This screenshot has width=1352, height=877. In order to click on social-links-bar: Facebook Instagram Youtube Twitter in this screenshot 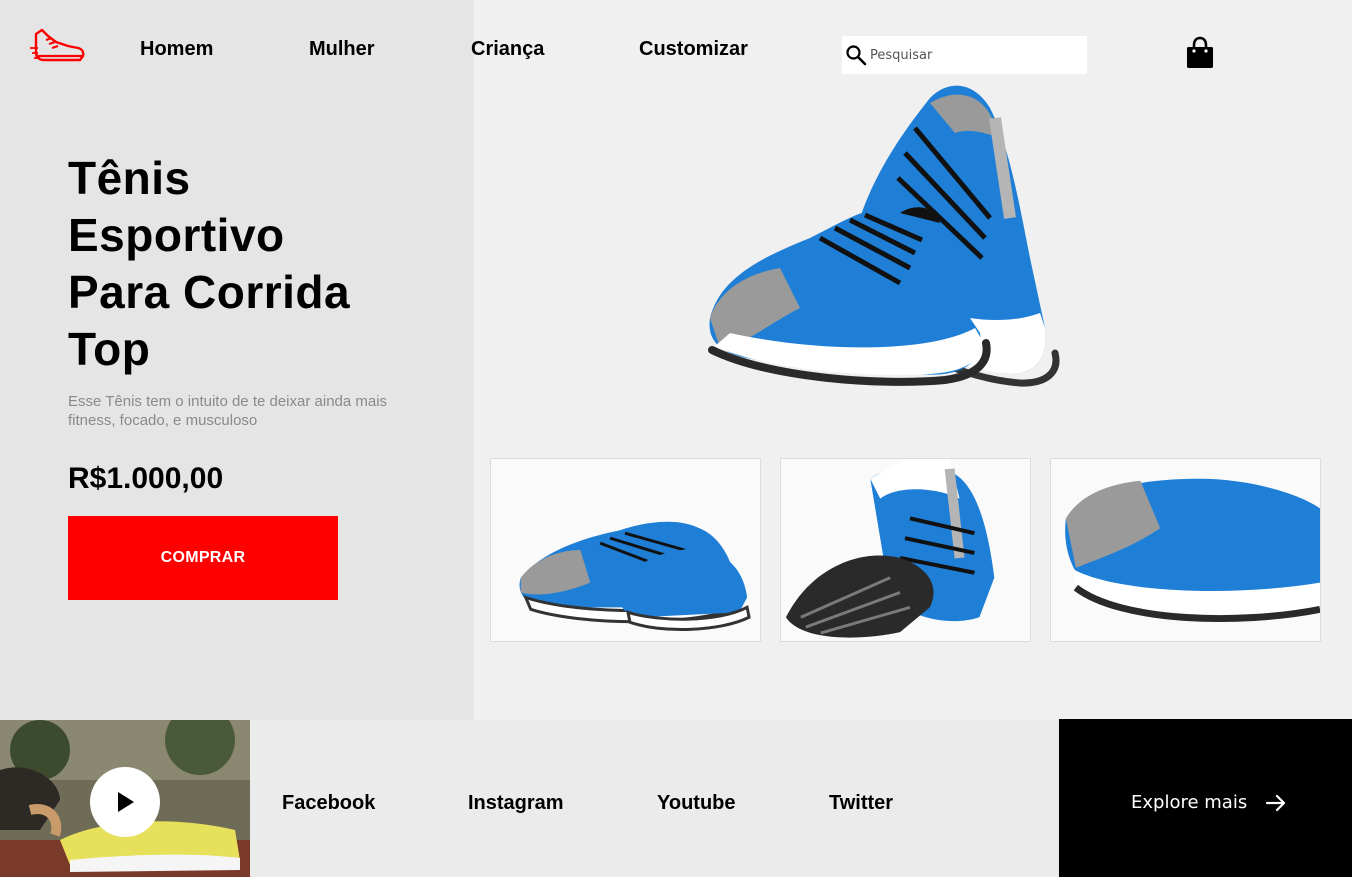, I will do `click(654, 798)`.